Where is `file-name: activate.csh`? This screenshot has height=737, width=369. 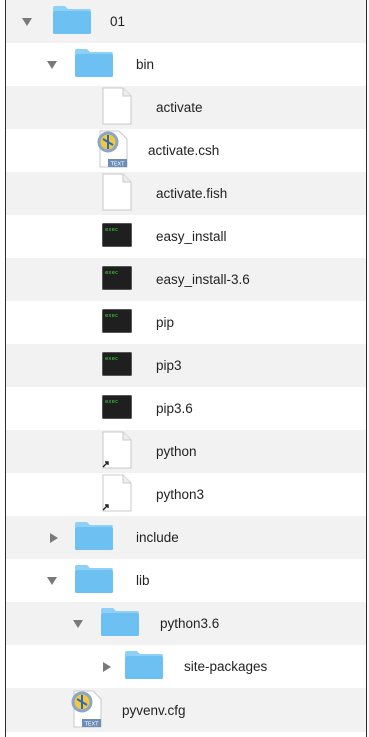
file-name: activate.csh is located at coordinates (184, 150).